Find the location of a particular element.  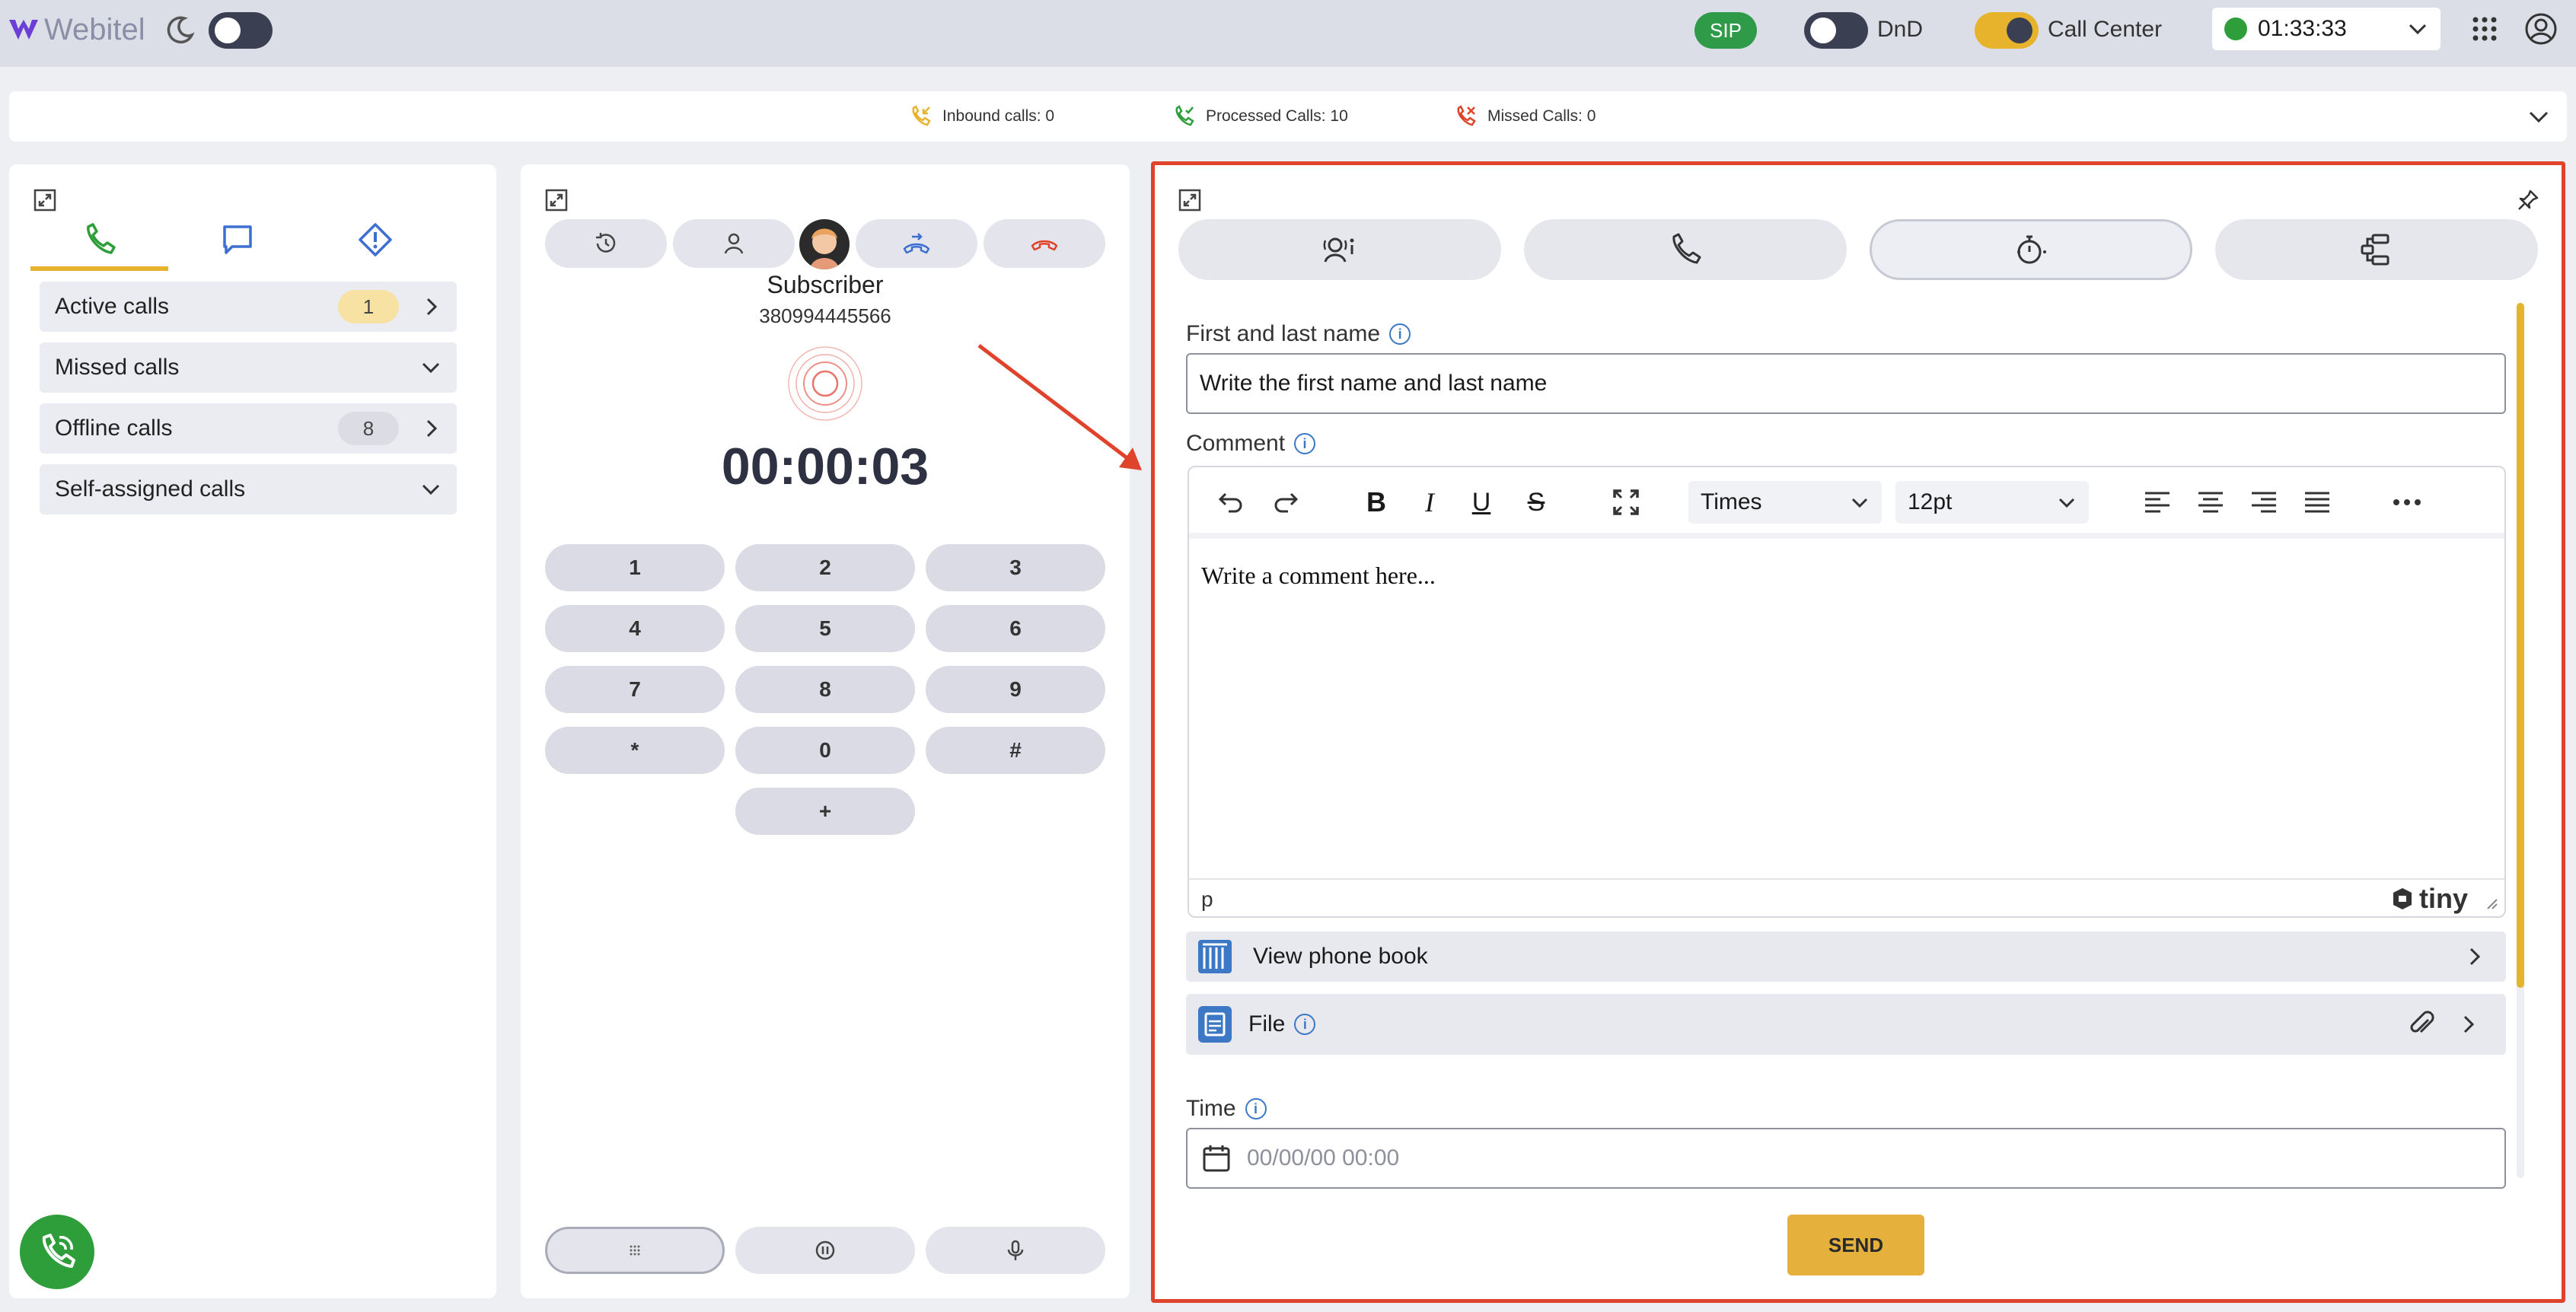

floating-phone-button is located at coordinates (57, 1252).